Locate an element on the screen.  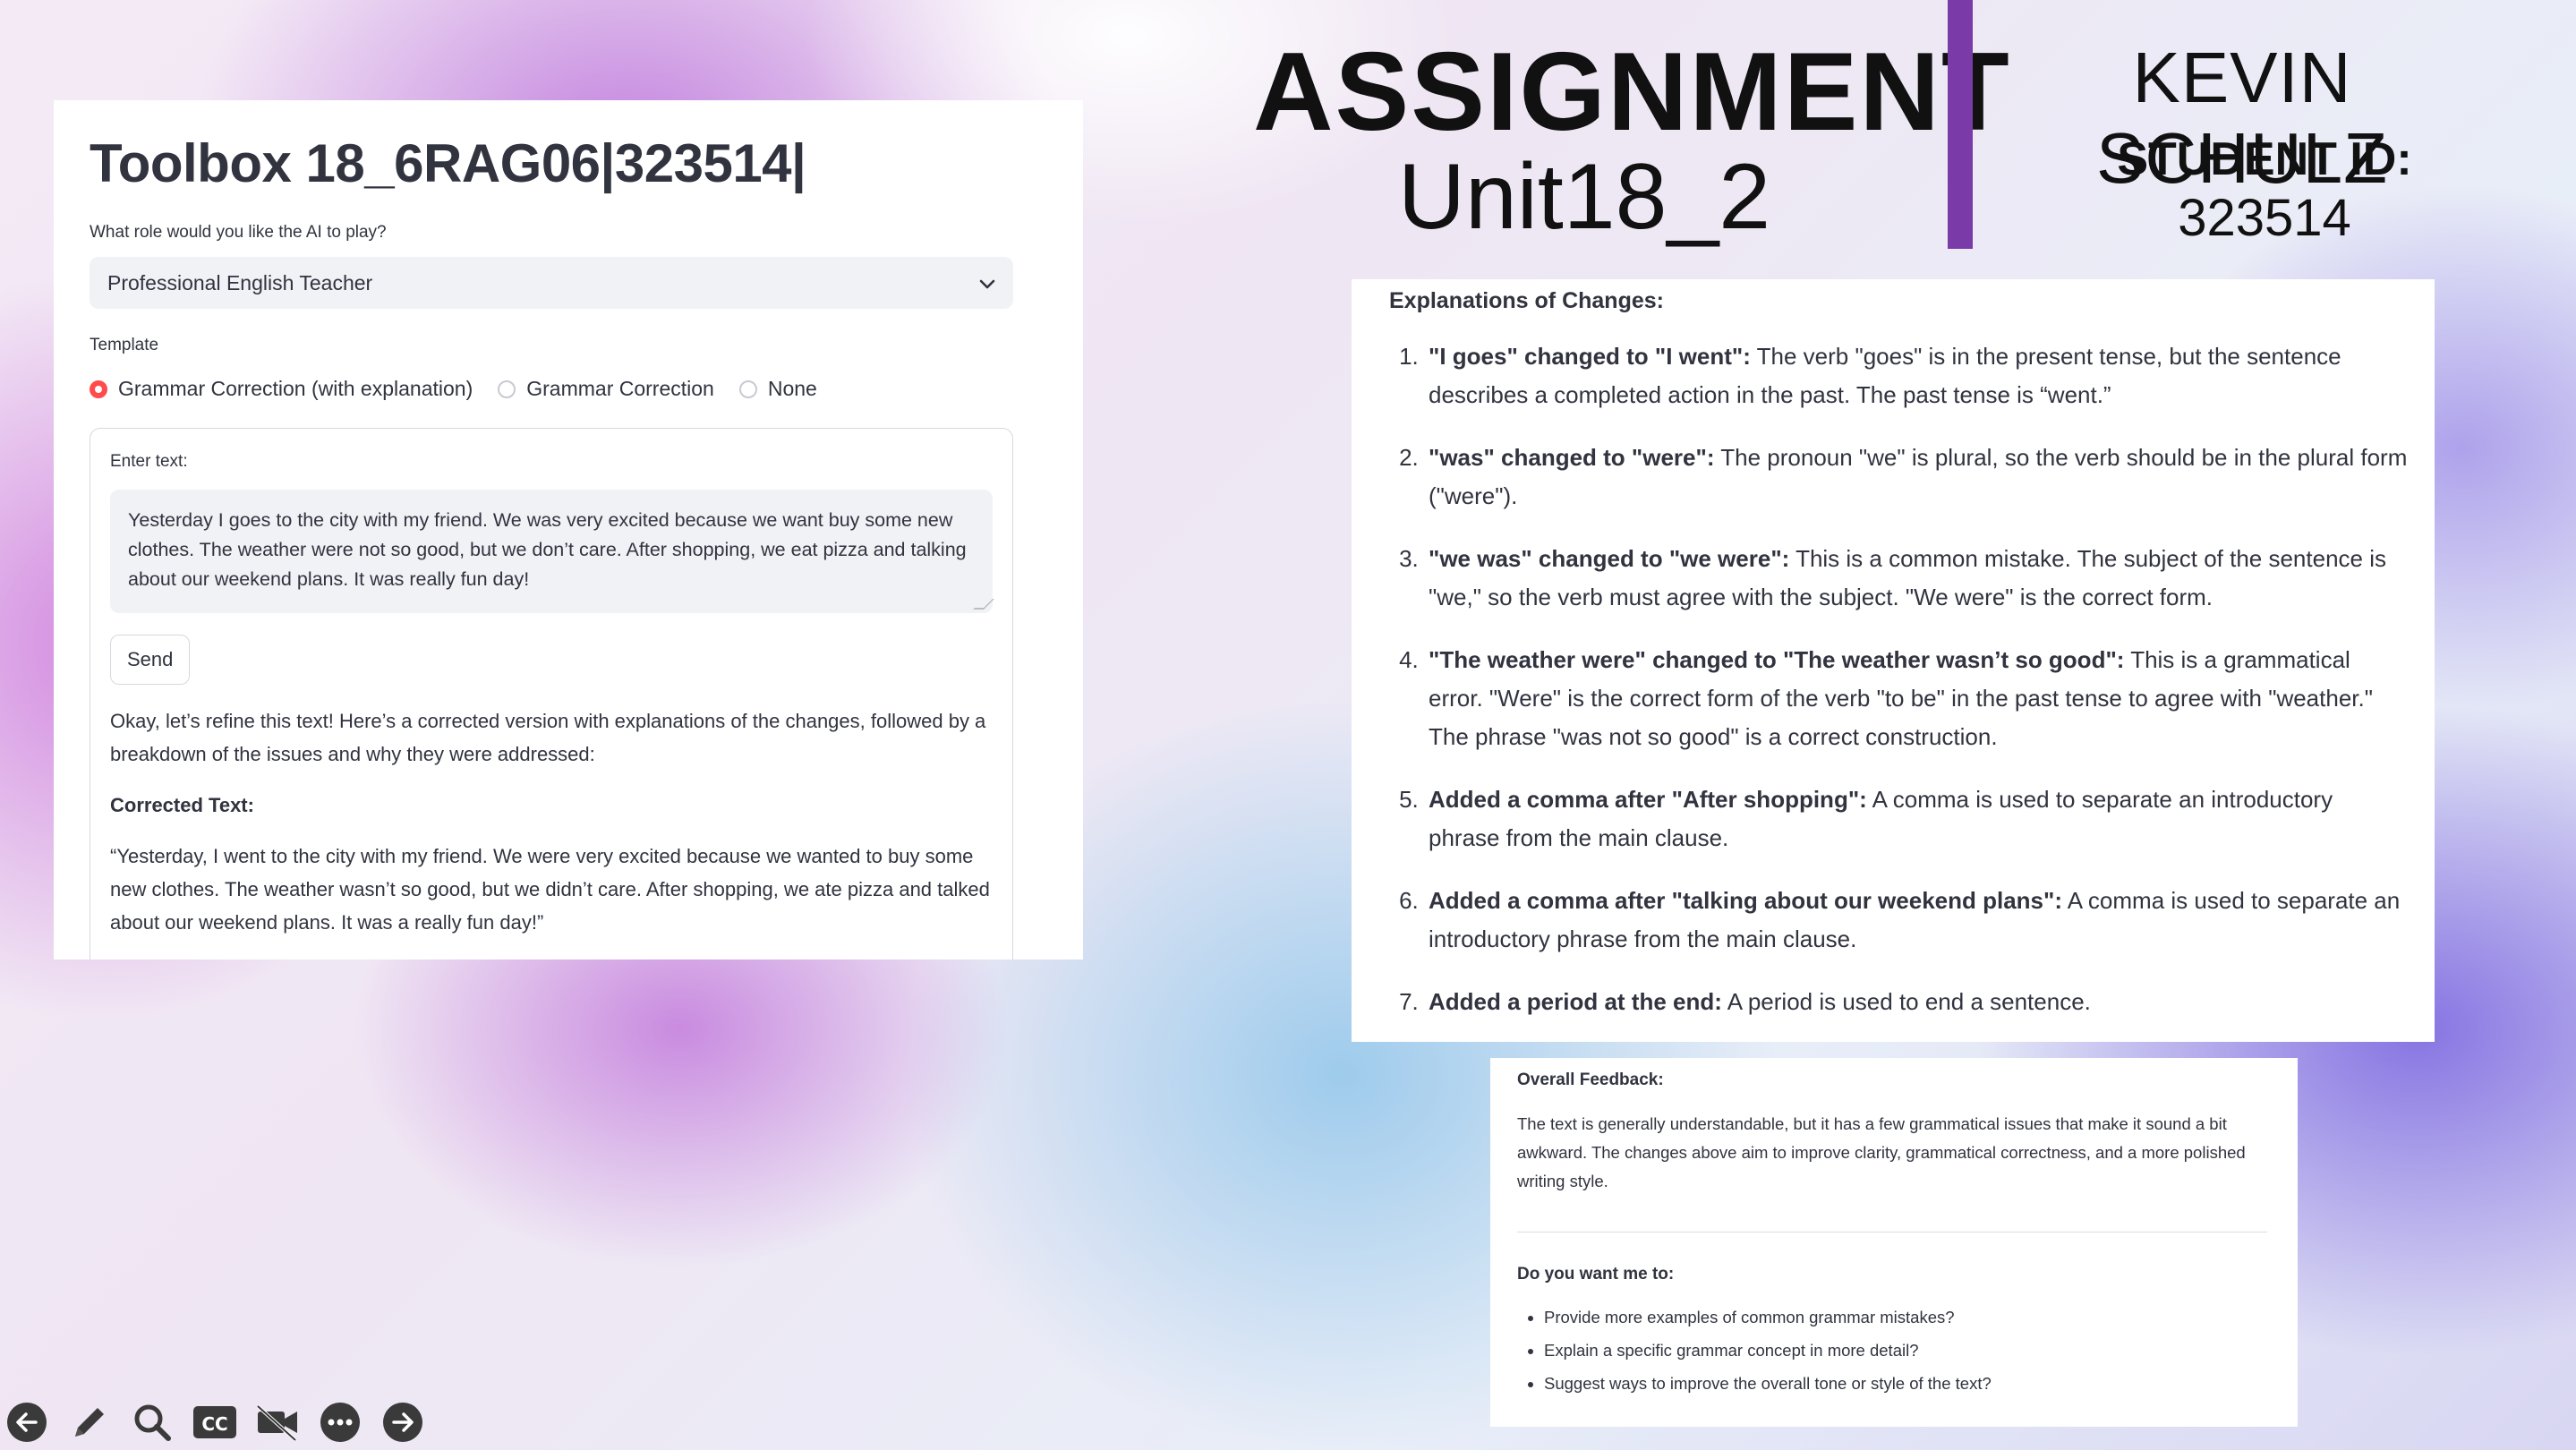
pen-icon is located at coordinates (89, 1422).